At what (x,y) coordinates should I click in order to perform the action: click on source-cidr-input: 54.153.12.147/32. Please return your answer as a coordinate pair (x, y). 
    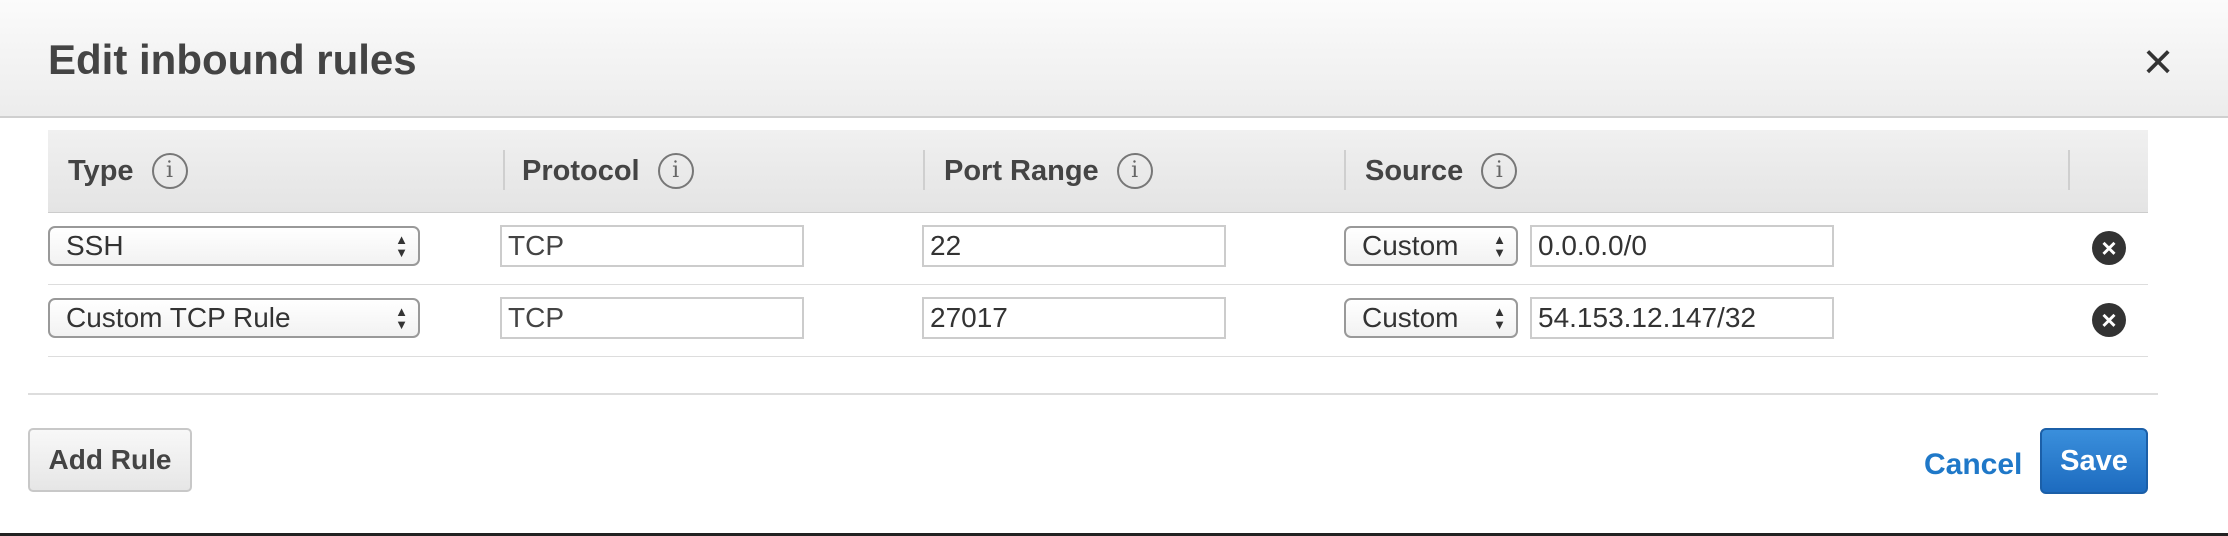
    Looking at the image, I should click on (1682, 318).